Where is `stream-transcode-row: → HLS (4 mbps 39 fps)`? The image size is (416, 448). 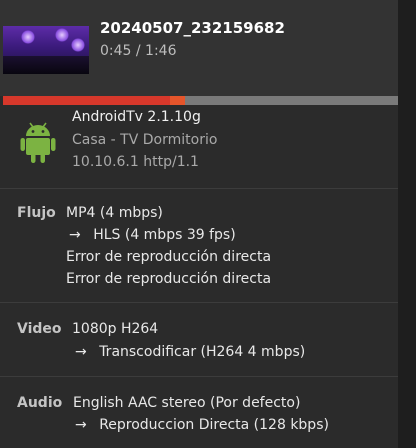
stream-transcode-row: → HLS (4 mbps 39 fps) is located at coordinates (152, 235).